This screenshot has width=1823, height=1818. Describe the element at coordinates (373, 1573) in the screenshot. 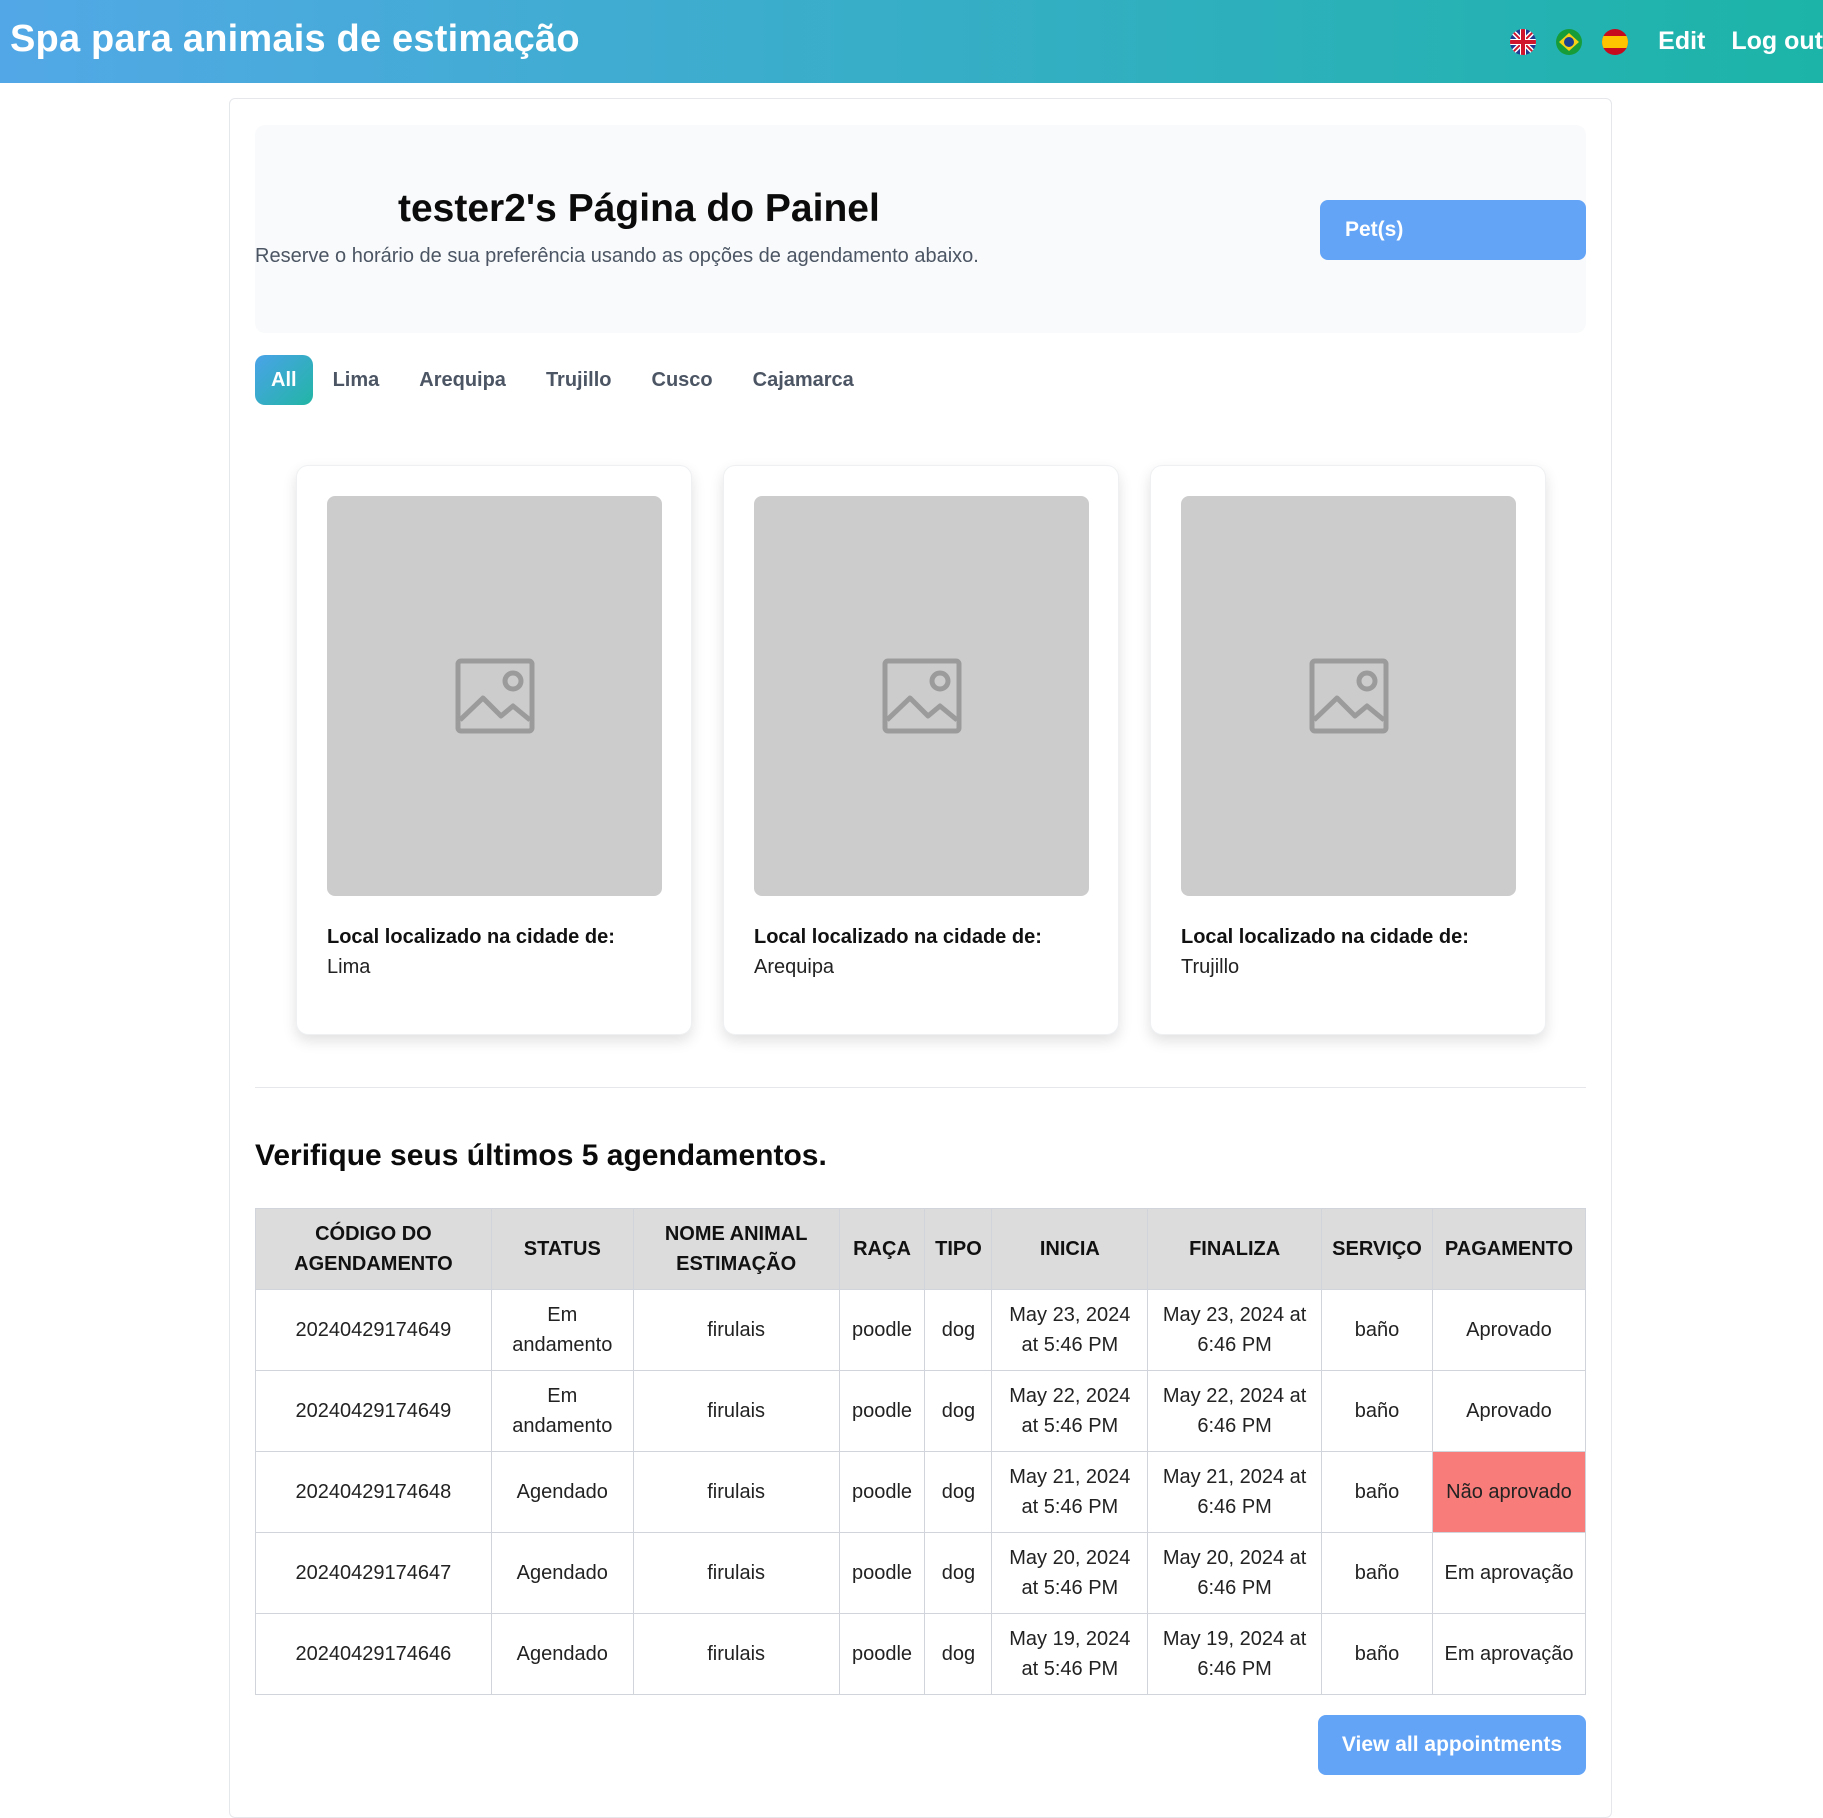

I see `cell-code: 20240429174647` at that location.